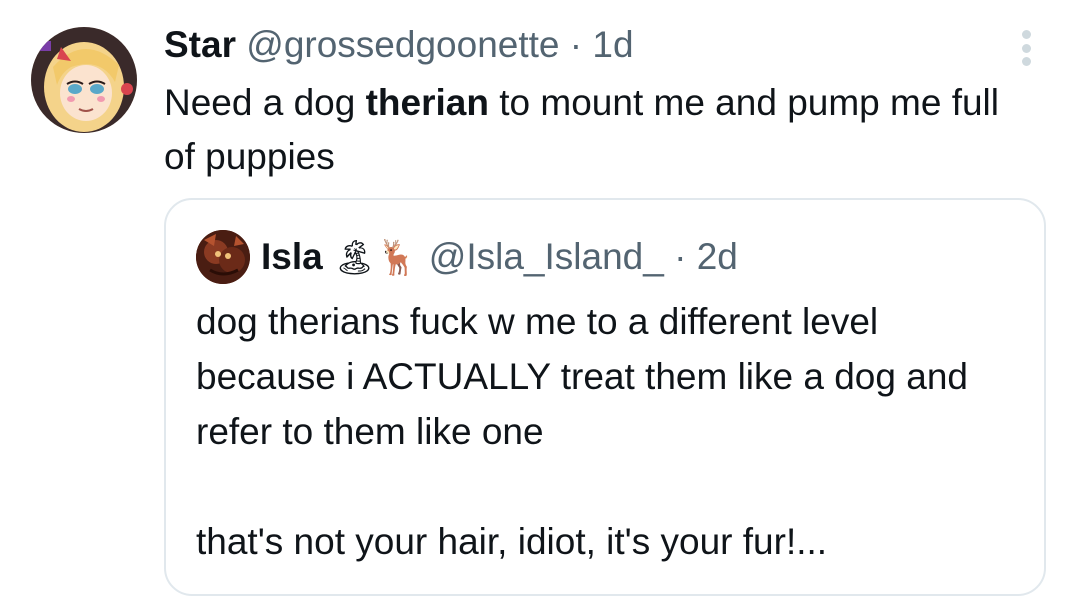  I want to click on quoted-header: Isla 🏝🦌 @Isla_Island_ · 2d, so click(499, 257).